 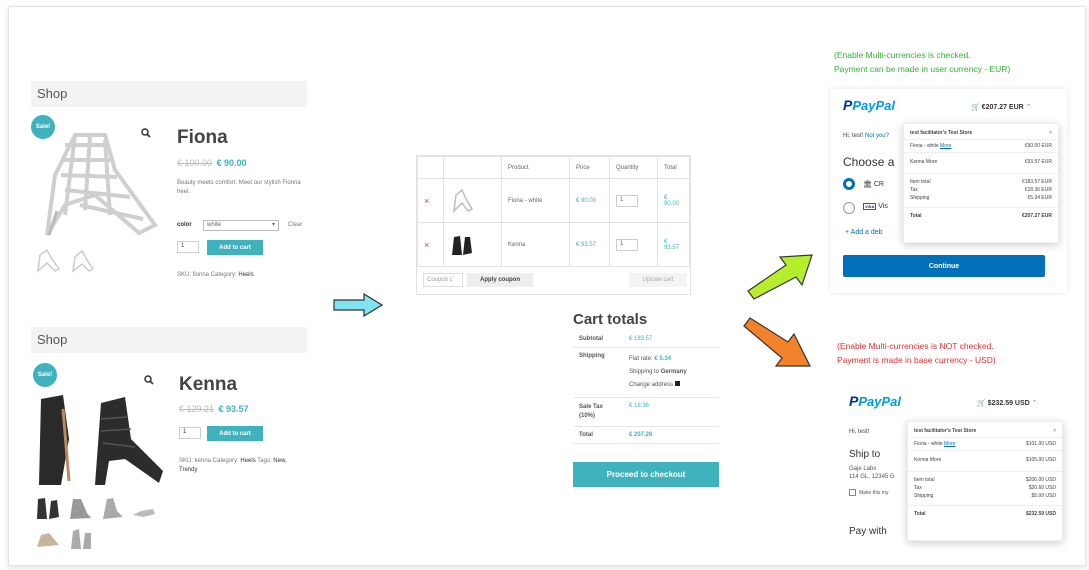 What do you see at coordinates (101, 439) in the screenshot?
I see `kenna-shoe-image` at bounding box center [101, 439].